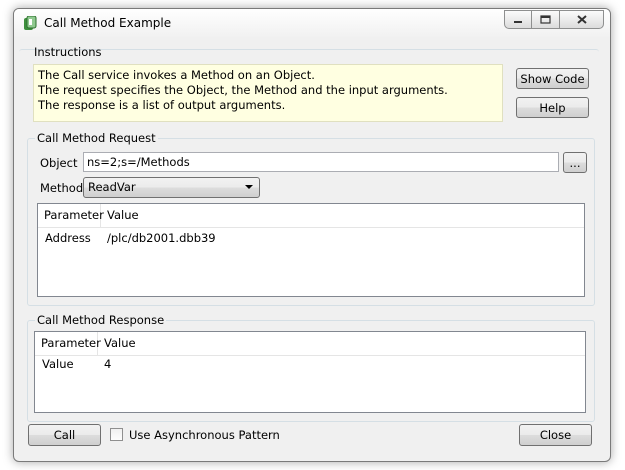 The height and width of the screenshot is (470, 625). I want to click on close-icon, so click(581, 19).